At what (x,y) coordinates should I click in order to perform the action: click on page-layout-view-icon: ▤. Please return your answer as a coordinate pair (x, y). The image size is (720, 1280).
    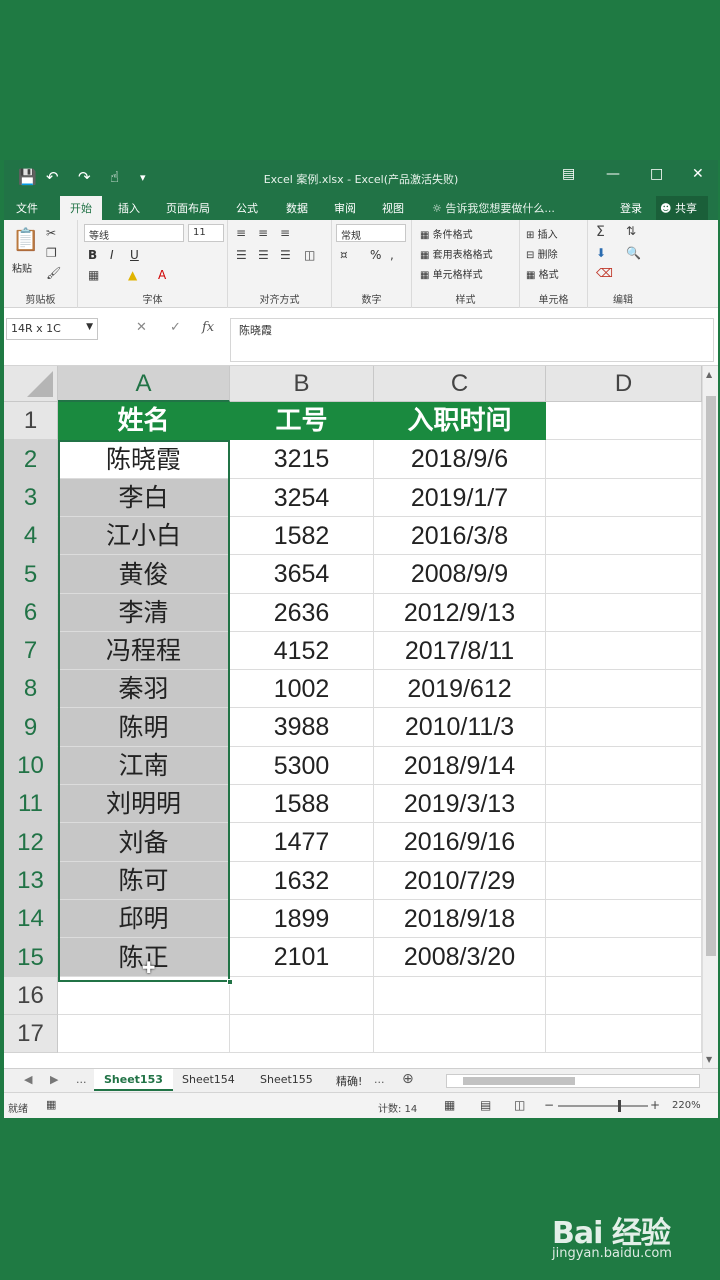
    Looking at the image, I should click on (485, 1105).